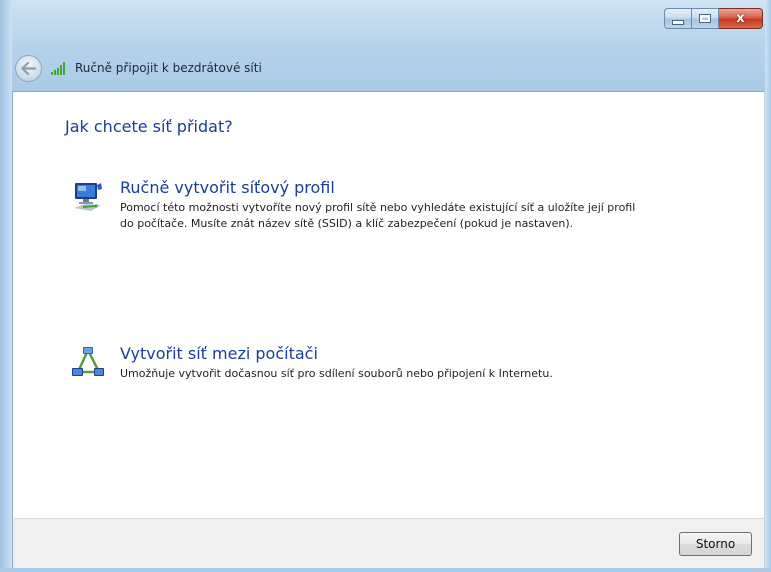 The height and width of the screenshot is (572, 771). I want to click on maximize-icon, so click(705, 18).